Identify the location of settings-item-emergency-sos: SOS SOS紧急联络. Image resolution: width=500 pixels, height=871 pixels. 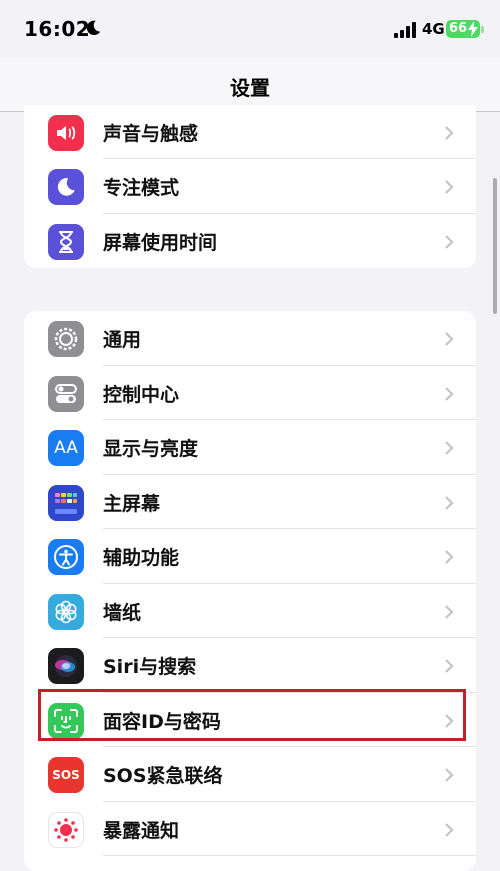
(250, 774).